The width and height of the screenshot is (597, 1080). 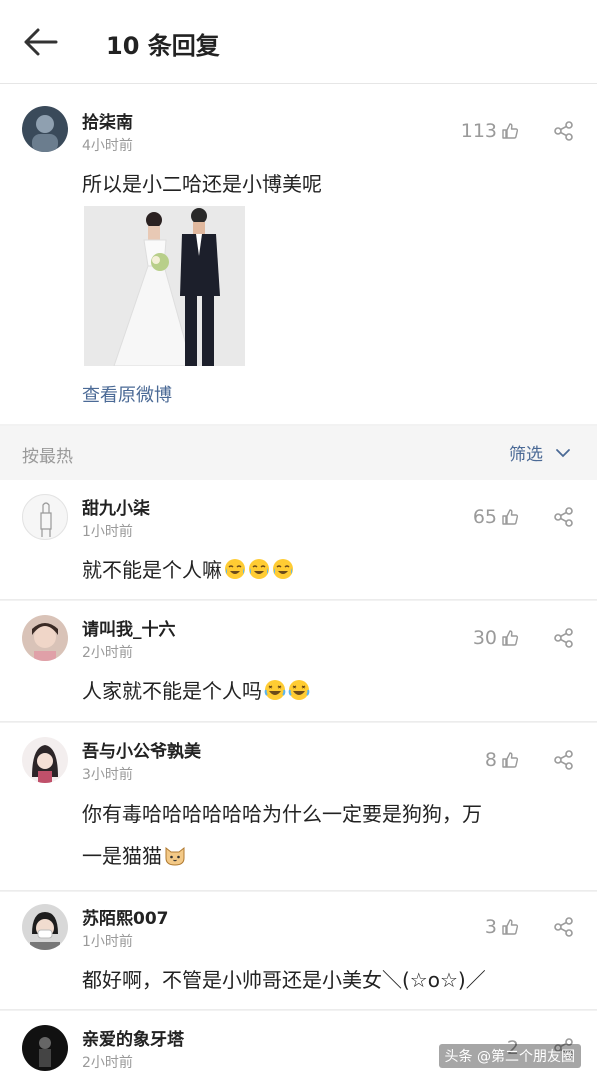 I want to click on page-title: 10 条回复, so click(x=163, y=46).